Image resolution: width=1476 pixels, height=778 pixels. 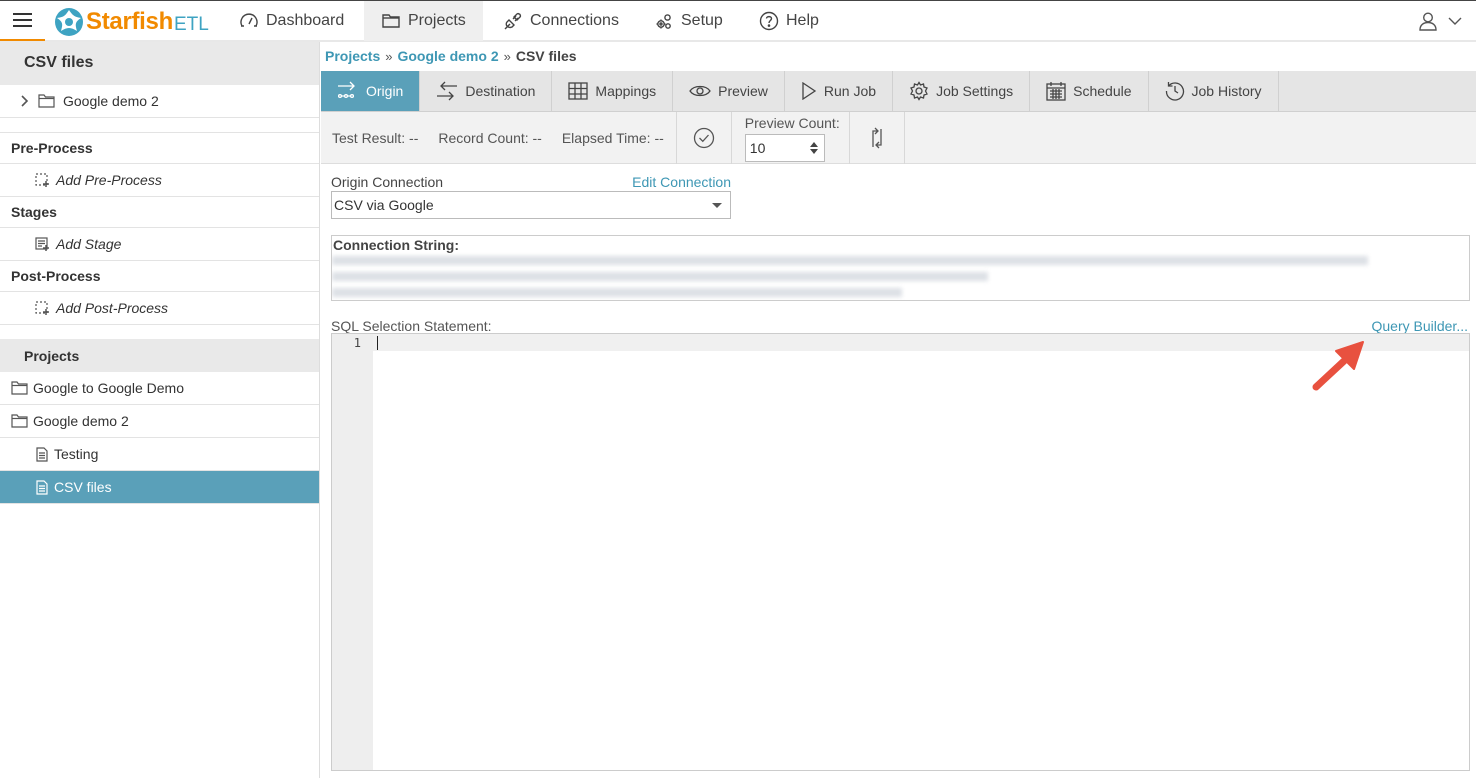 What do you see at coordinates (531, 205) in the screenshot?
I see `origin-connection-select: CSV via Google` at bounding box center [531, 205].